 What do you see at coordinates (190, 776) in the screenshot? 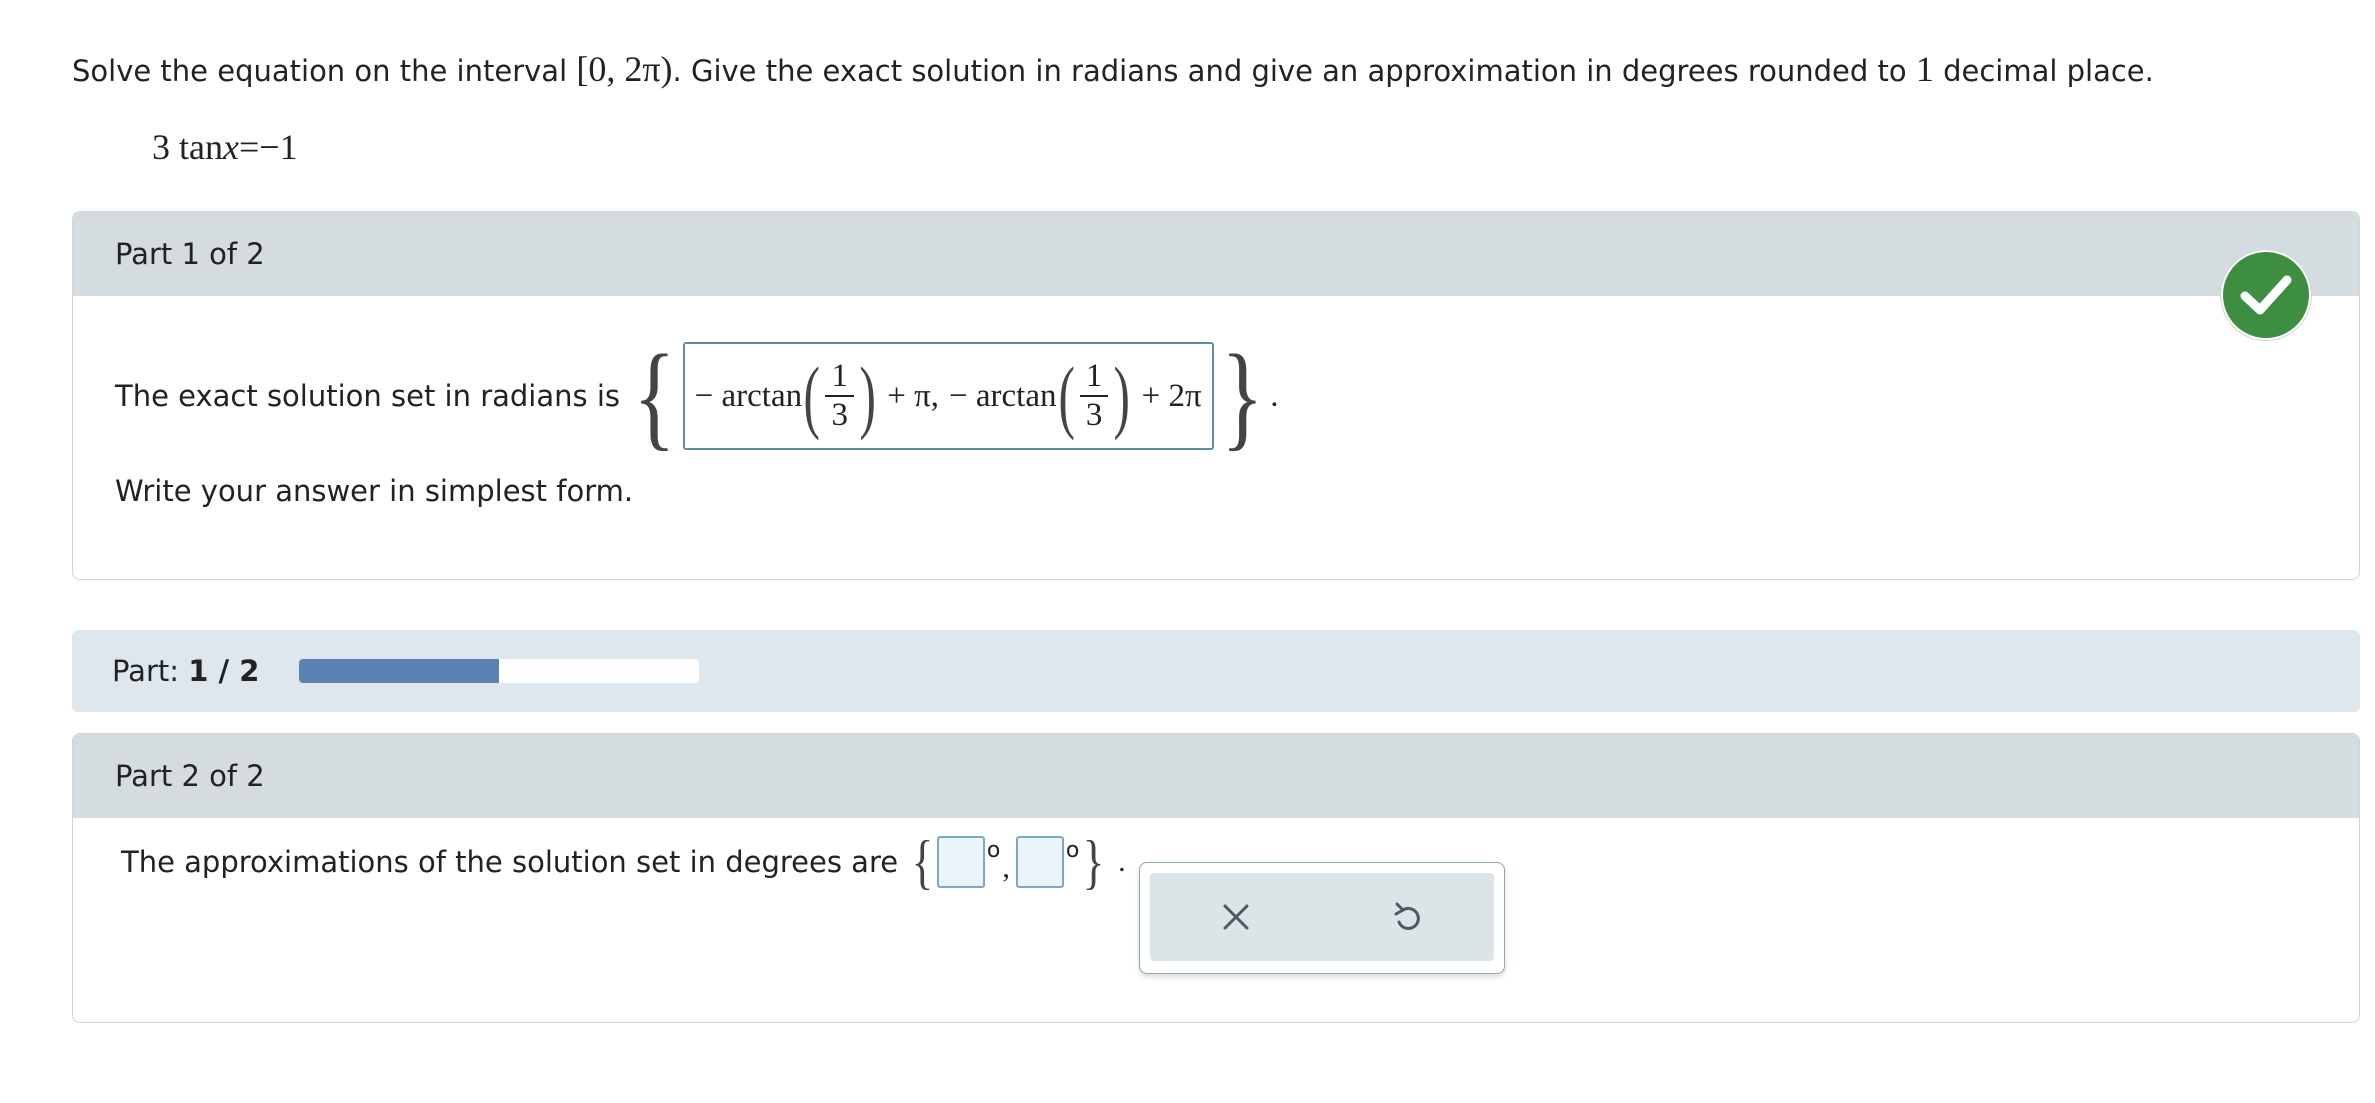
I see `part2-title: Part 2 of 2` at bounding box center [190, 776].